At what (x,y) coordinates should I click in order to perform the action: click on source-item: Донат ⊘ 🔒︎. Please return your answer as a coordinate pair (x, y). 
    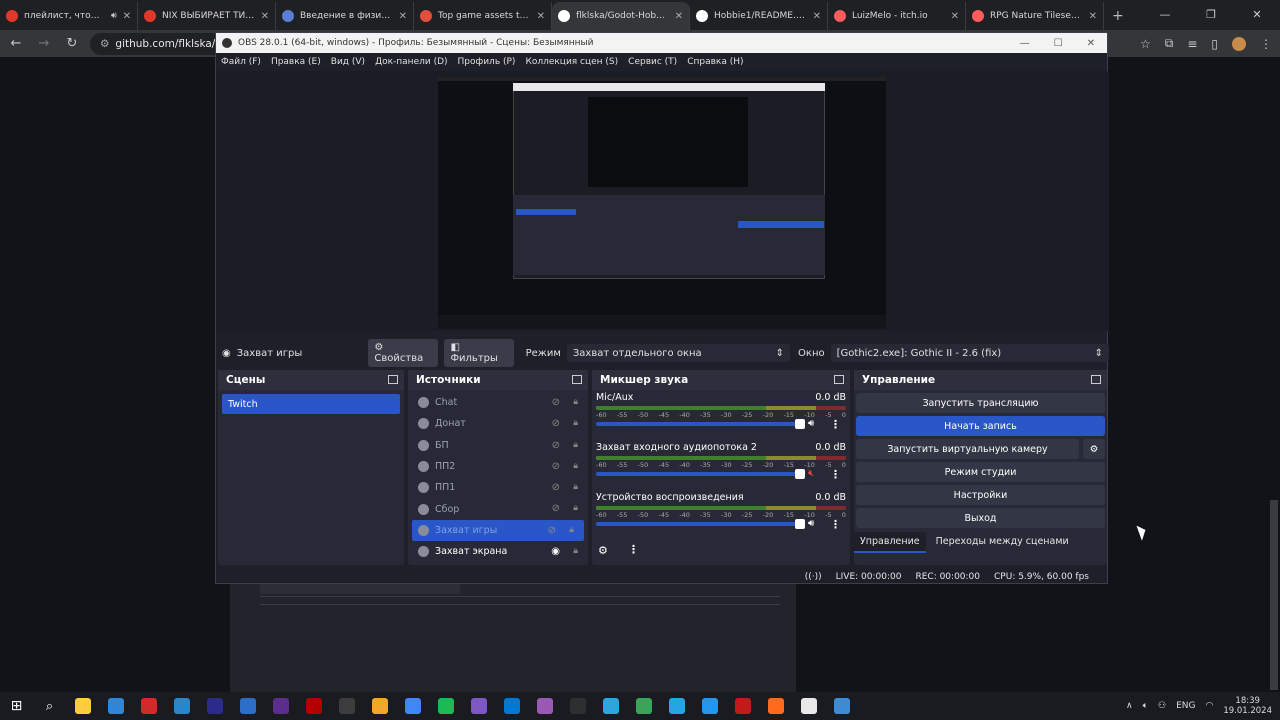
    Looking at the image, I should click on (498, 423).